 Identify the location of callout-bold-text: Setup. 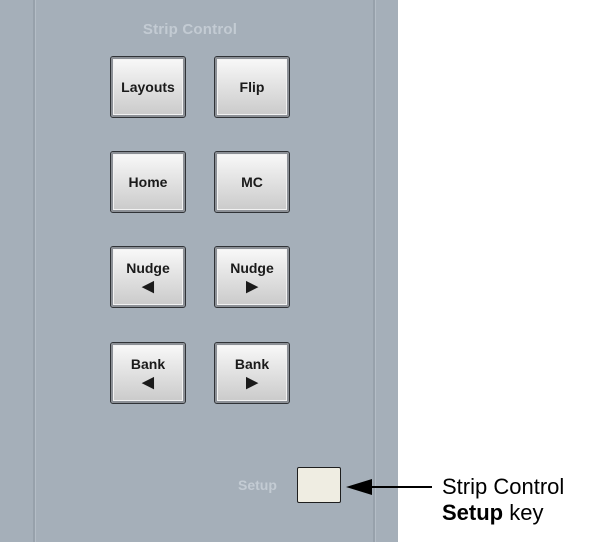
(473, 512).